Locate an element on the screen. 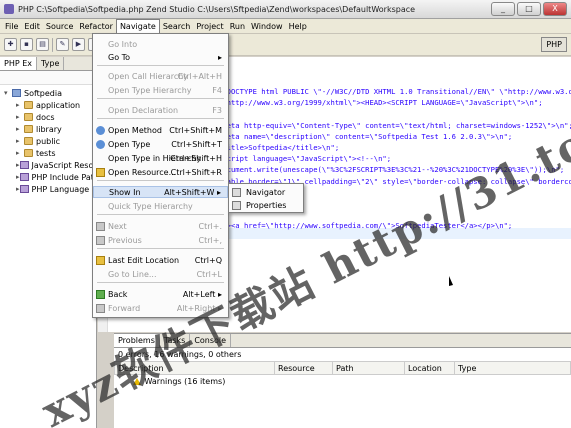 Image resolution: width=571 pixels, height=428 pixels. menu-search: Search is located at coordinates (176, 26).